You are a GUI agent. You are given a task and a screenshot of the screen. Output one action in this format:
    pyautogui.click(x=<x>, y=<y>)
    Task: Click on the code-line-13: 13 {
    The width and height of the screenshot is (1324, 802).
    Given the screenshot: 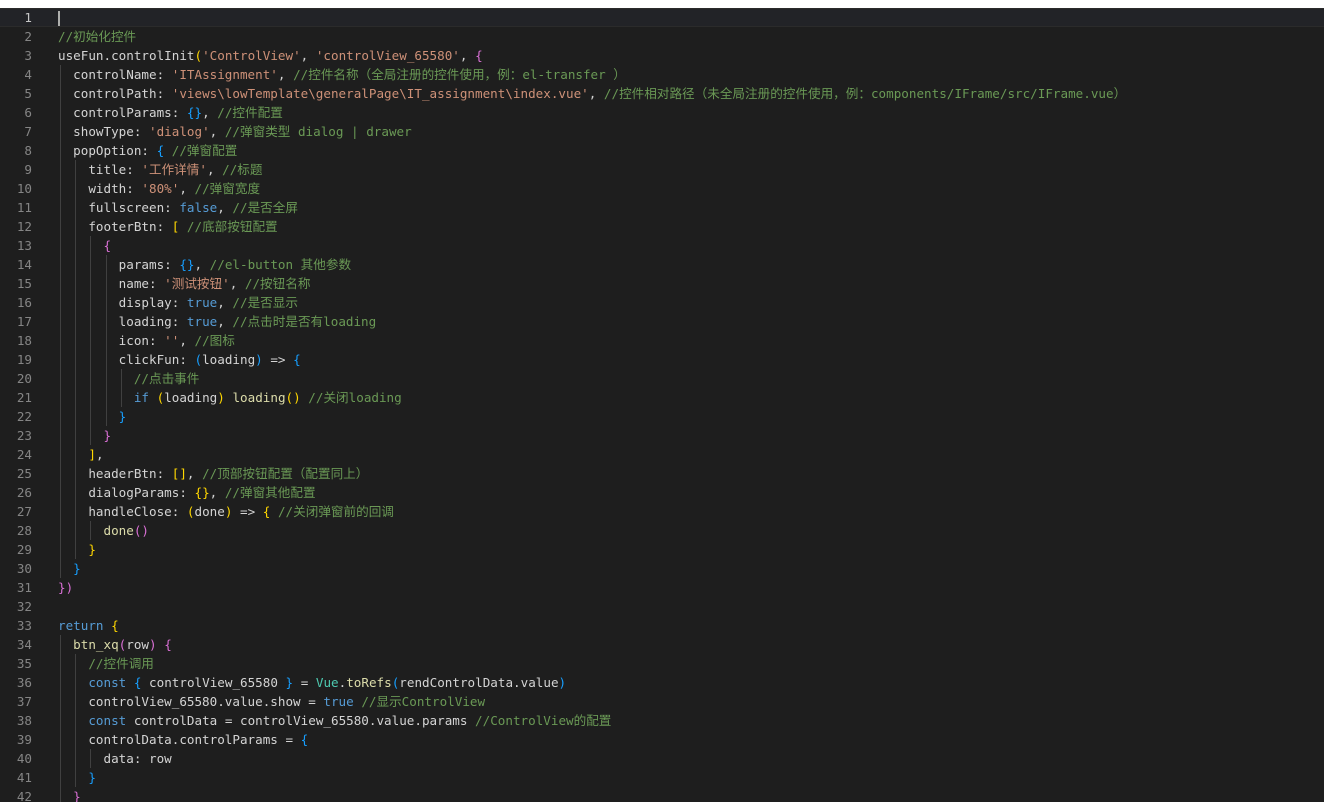 What is the action you would take?
    pyautogui.click(x=662, y=245)
    